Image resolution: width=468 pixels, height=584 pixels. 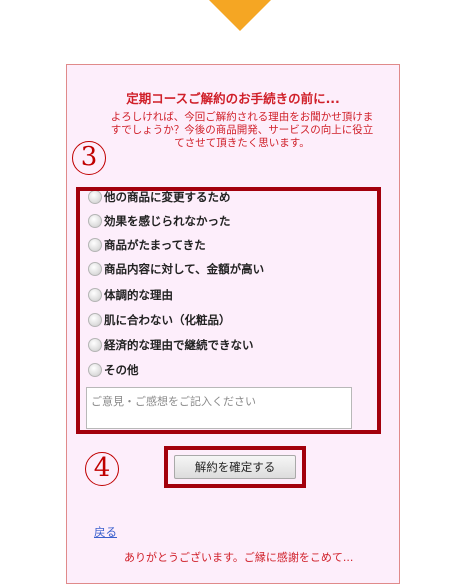 I want to click on down-arrow-icon, so click(x=240, y=15).